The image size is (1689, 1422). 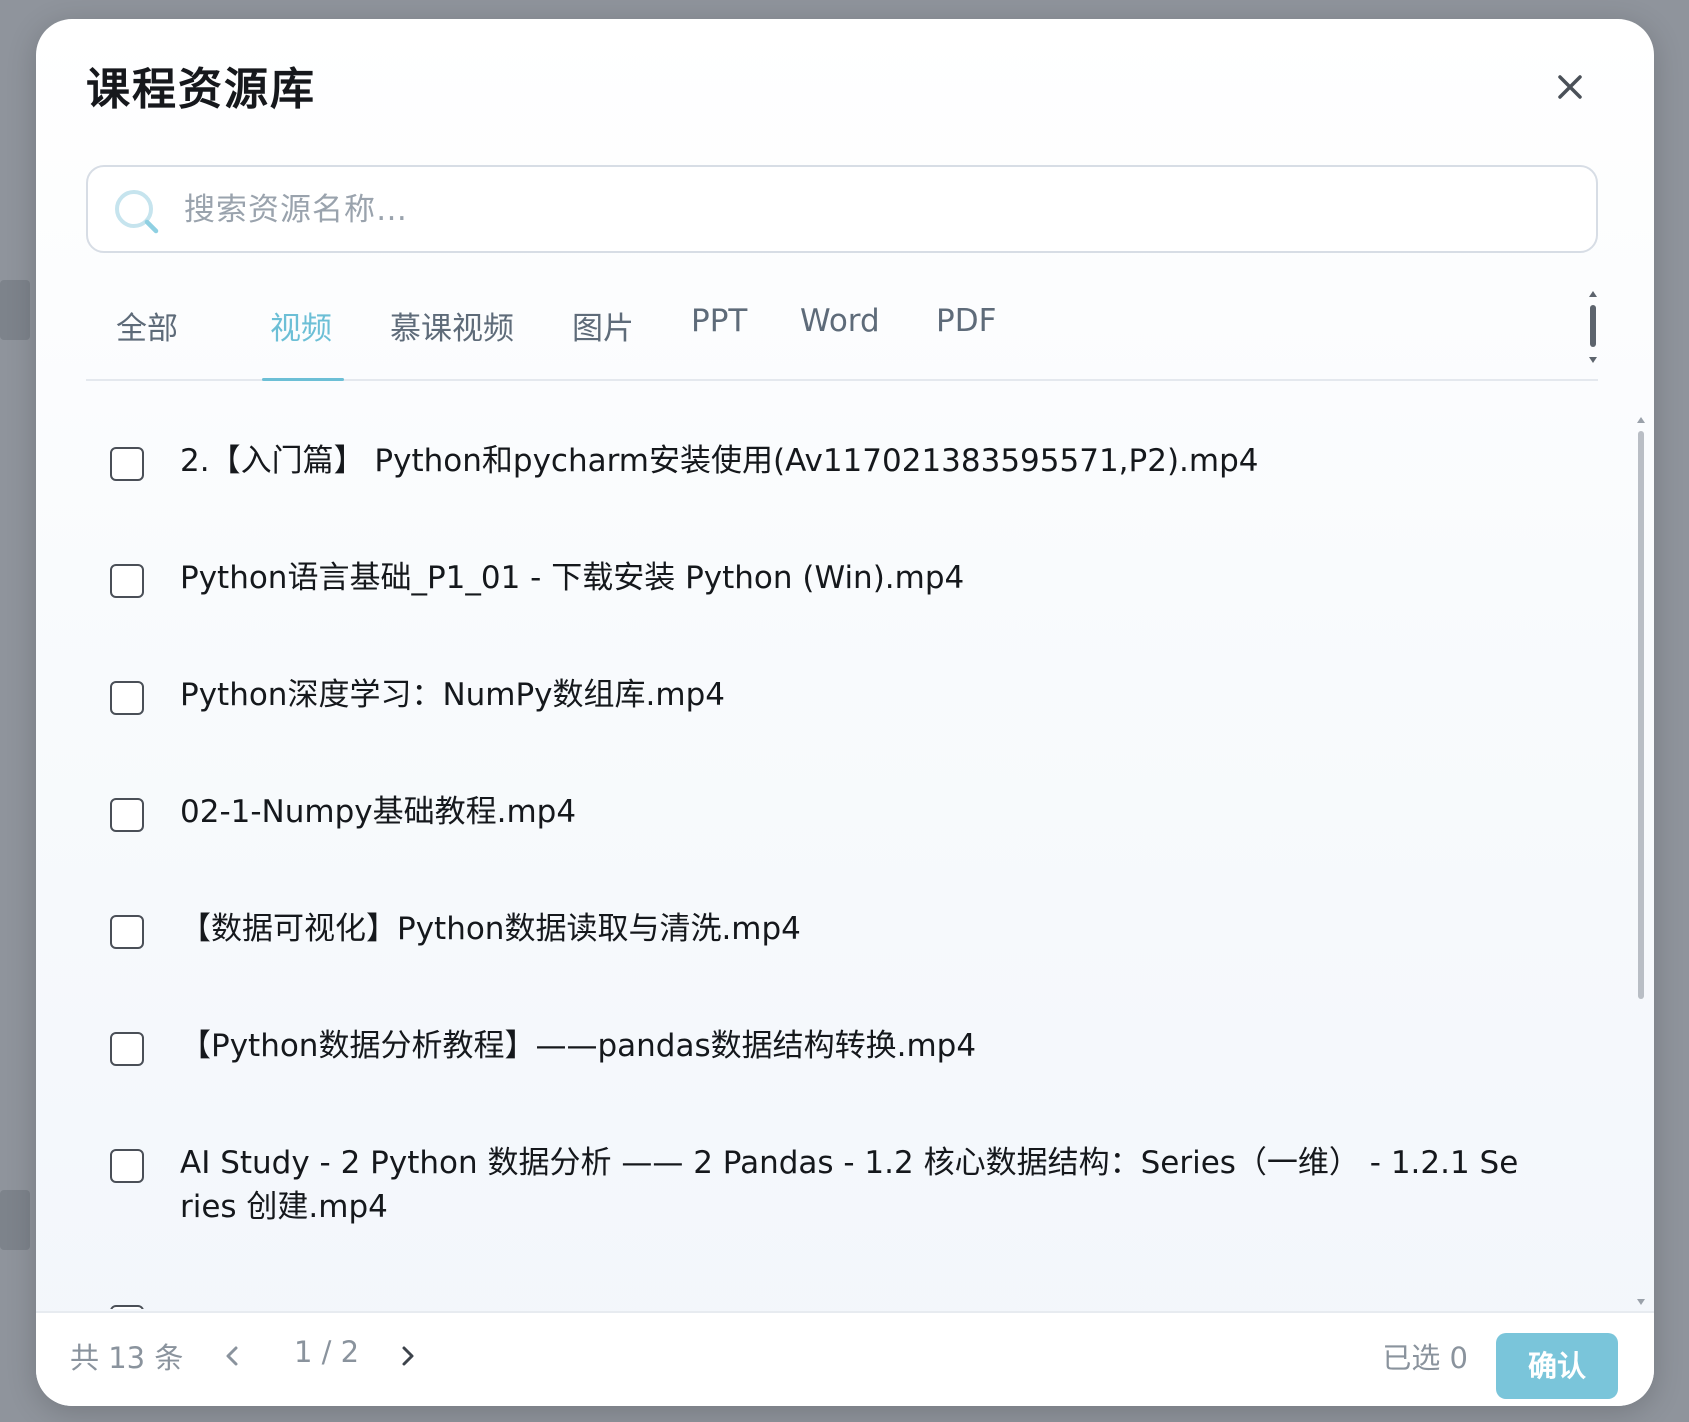 I want to click on resource-name: 【数据可视化】Python数据读取与清洗.mp4, so click(x=490, y=929).